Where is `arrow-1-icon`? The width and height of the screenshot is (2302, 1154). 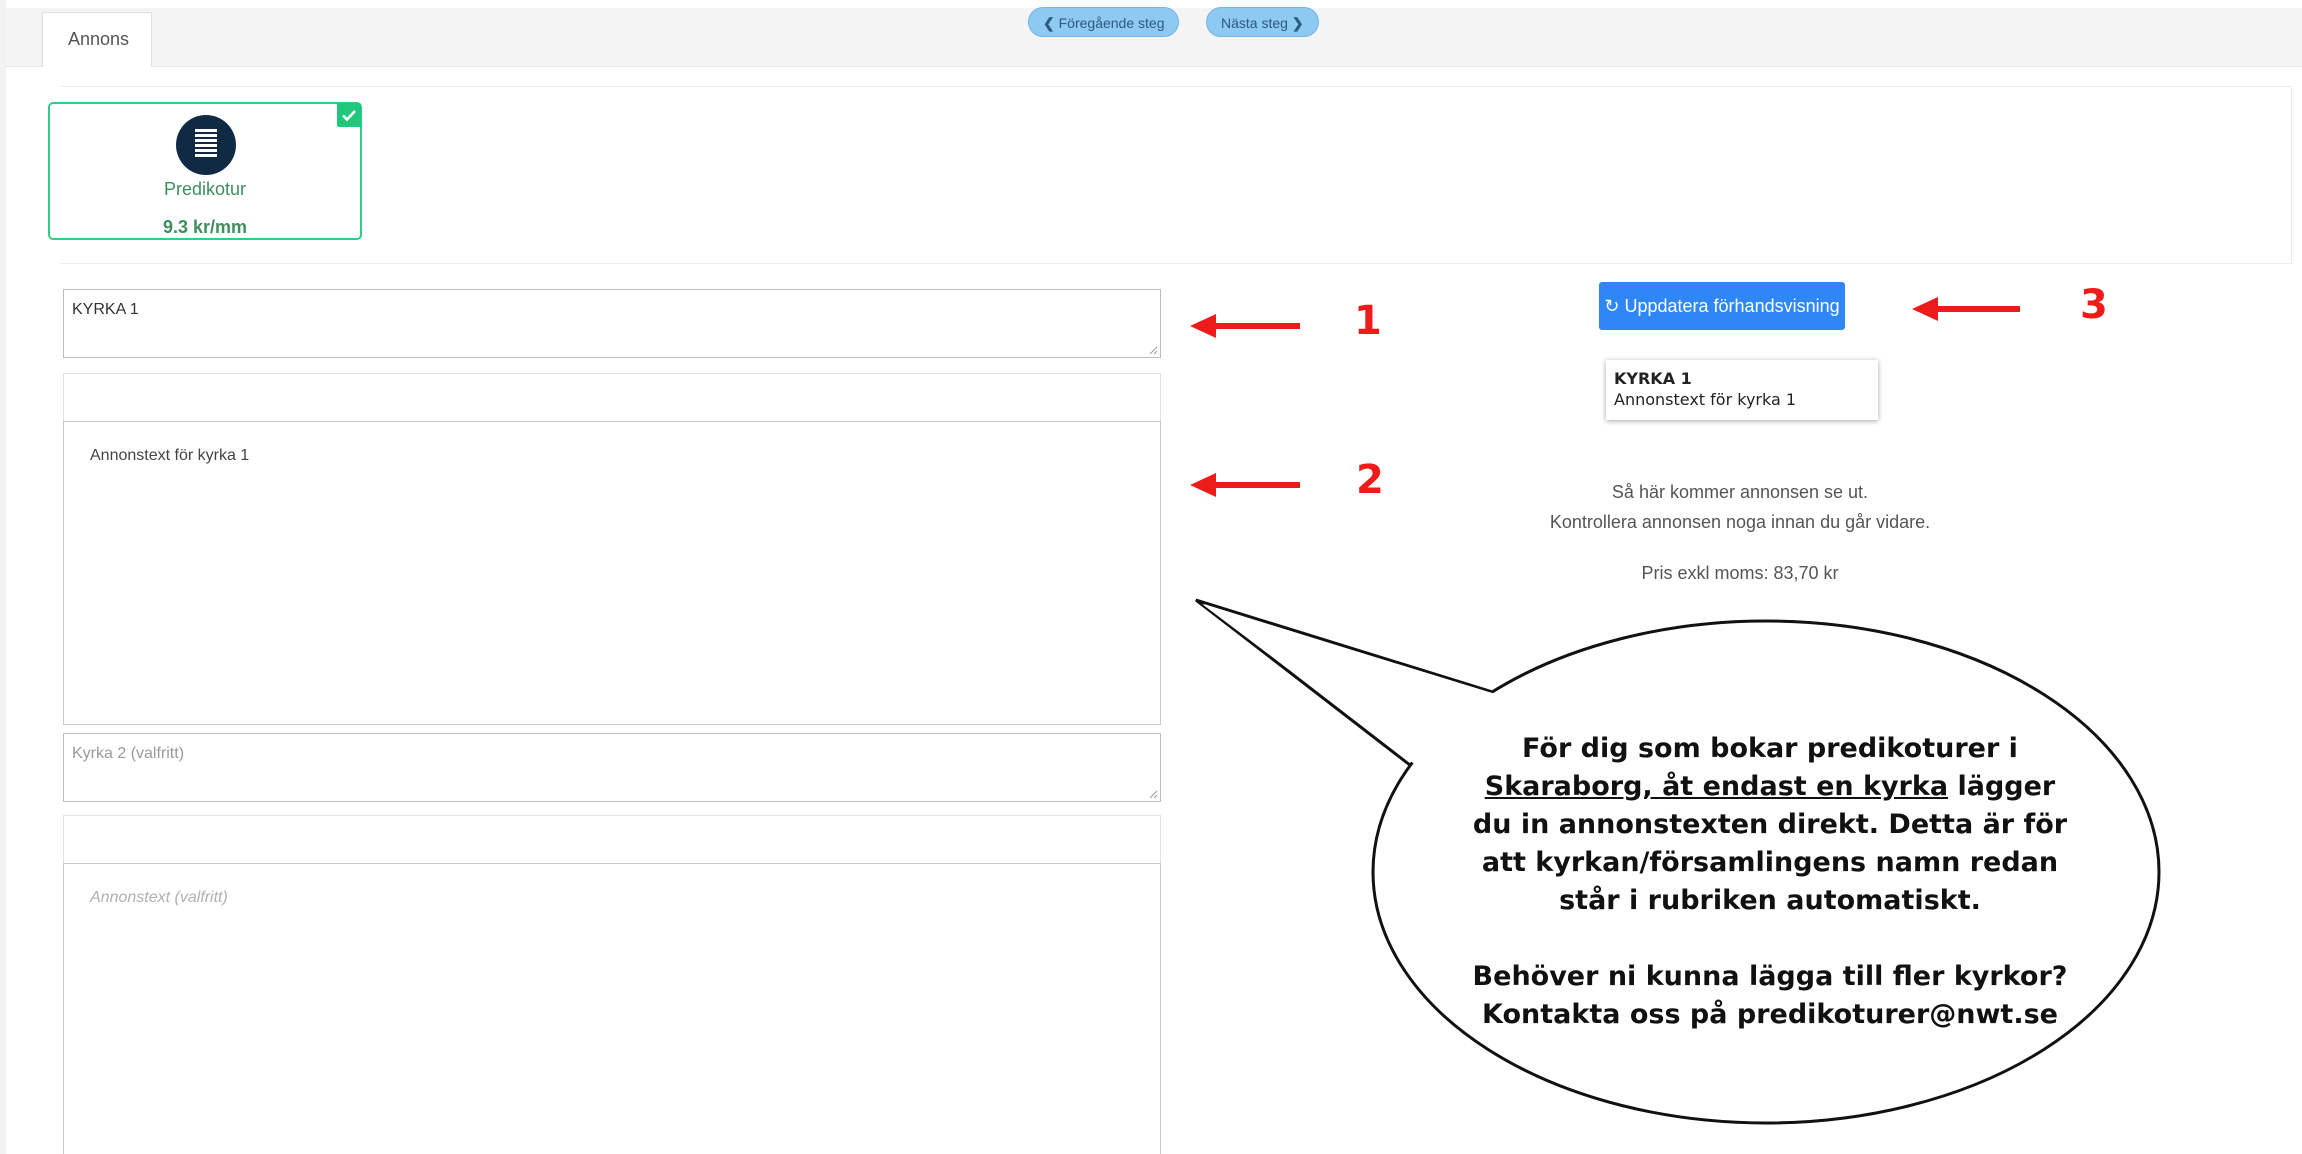
arrow-1-icon is located at coordinates (1245, 326).